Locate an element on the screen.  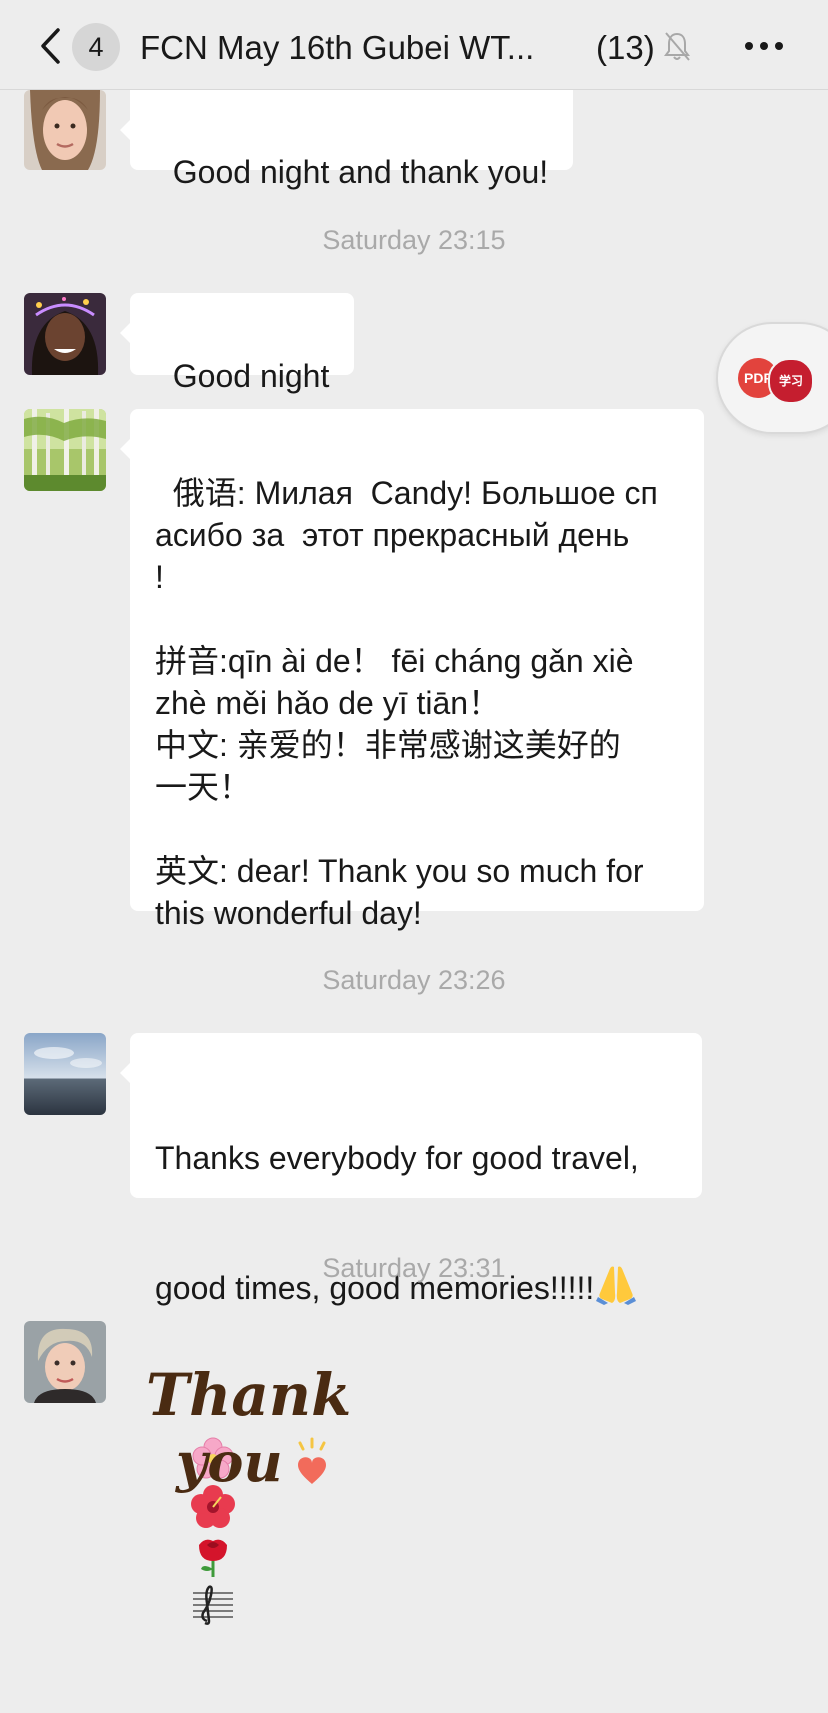
timestamp: Saturday 23:15 is located at coordinates (414, 240).